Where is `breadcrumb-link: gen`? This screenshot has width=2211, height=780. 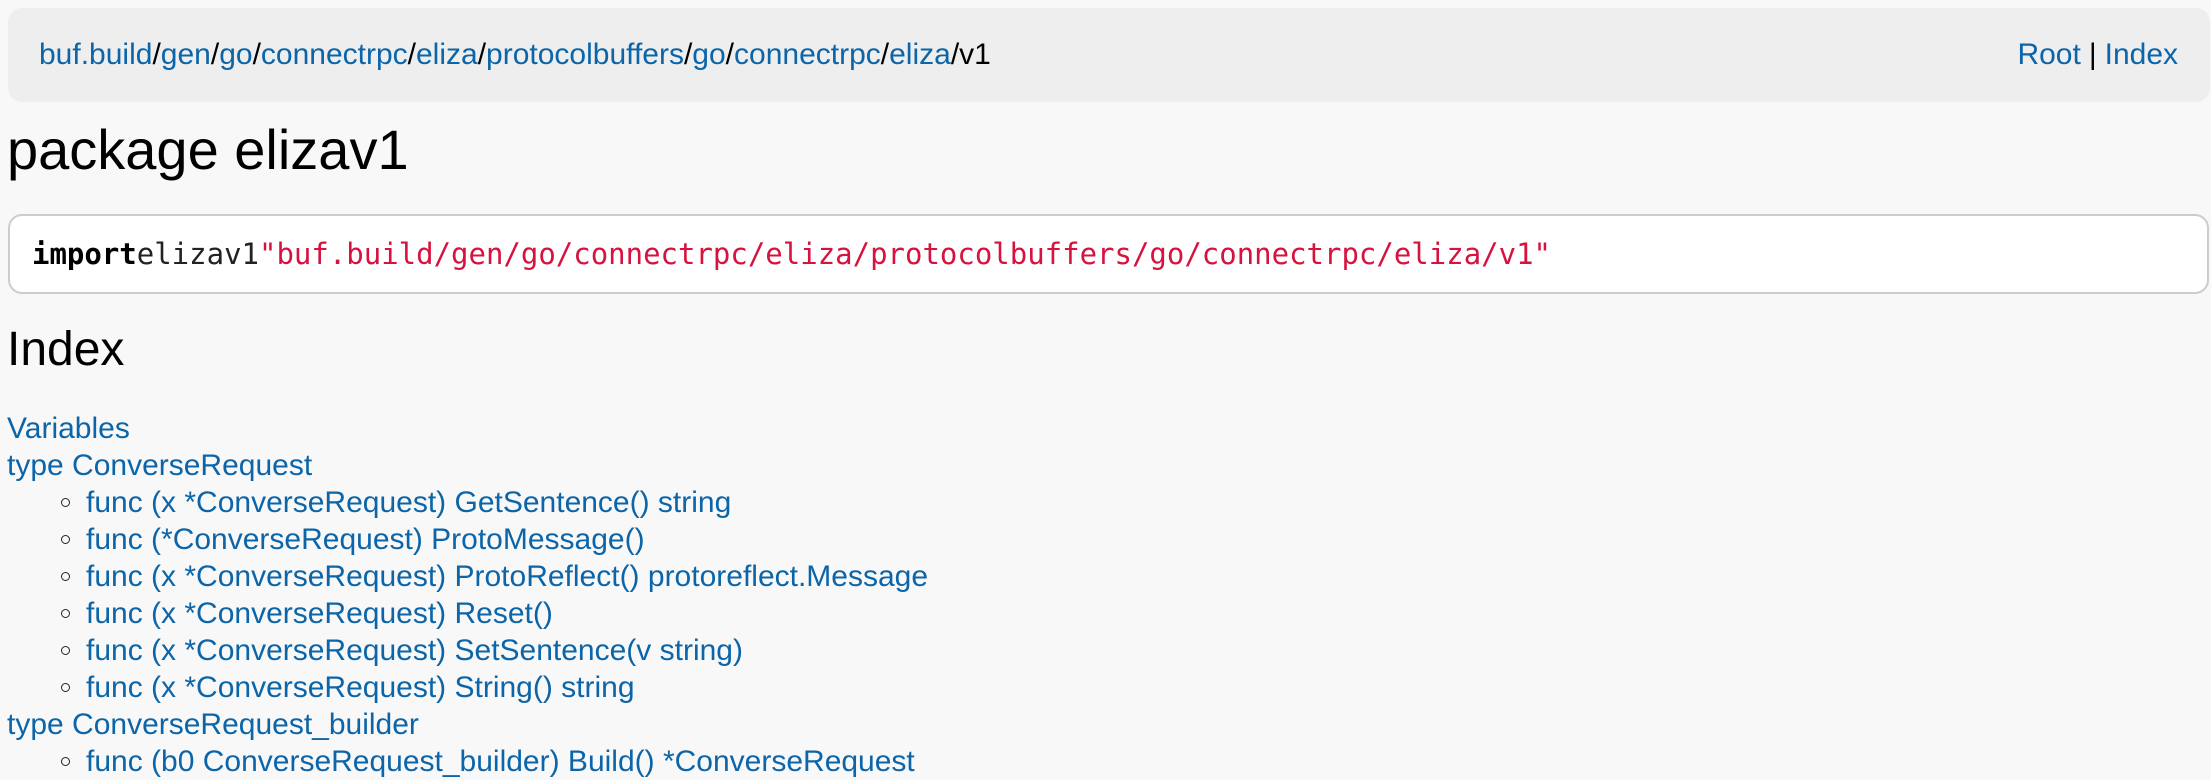 breadcrumb-link: gen is located at coordinates (186, 54).